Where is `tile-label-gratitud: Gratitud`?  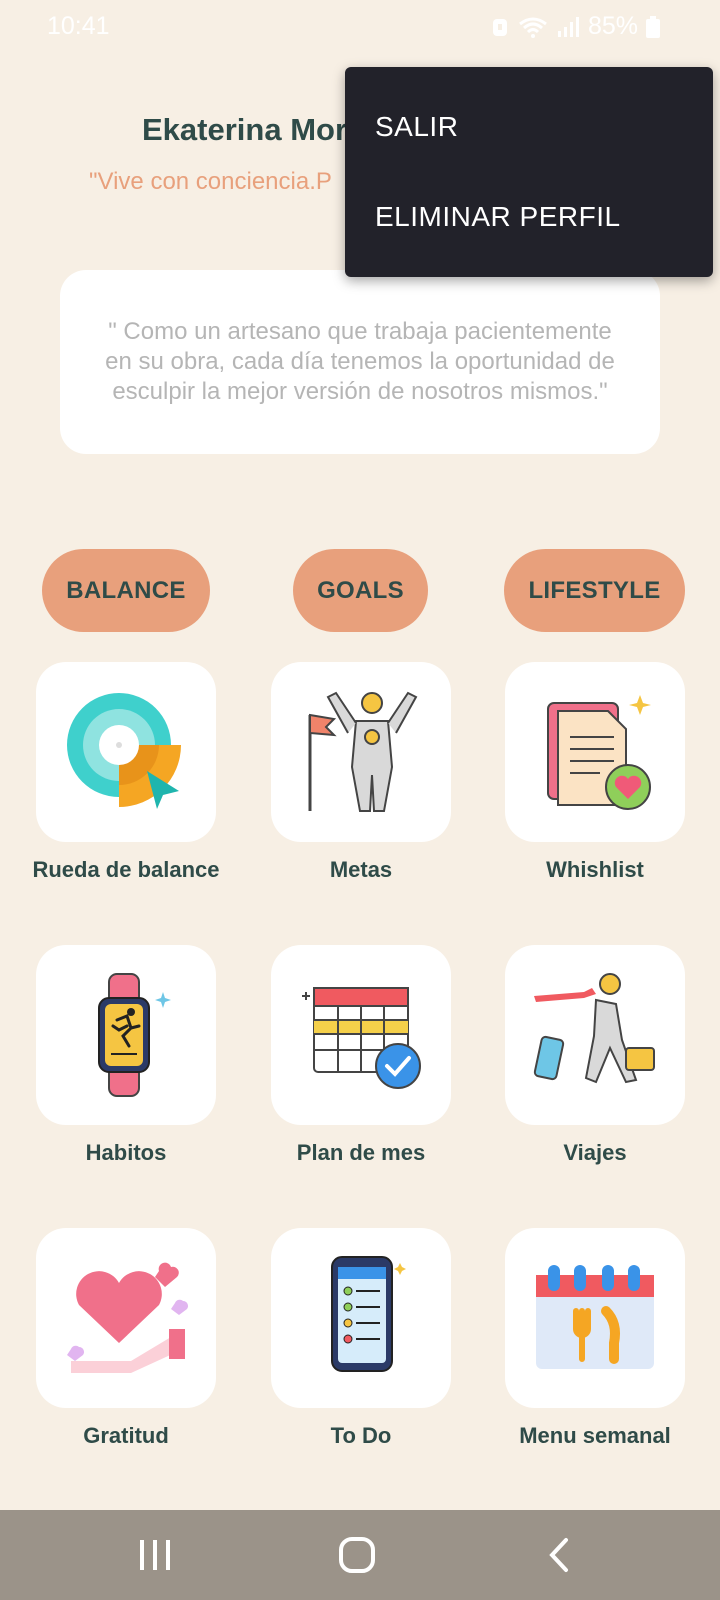 tile-label-gratitud: Gratitud is located at coordinates (126, 1435).